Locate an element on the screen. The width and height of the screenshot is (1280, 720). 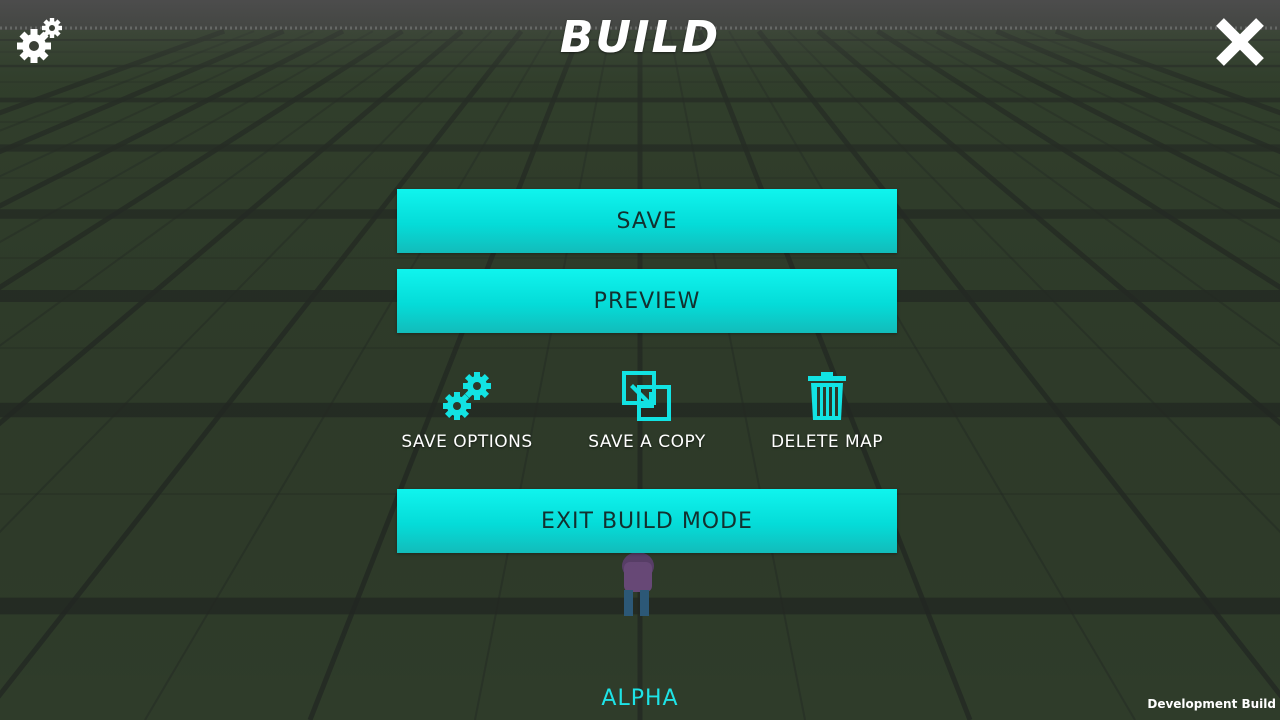
save-copy-label: SAVE A COPY is located at coordinates (647, 442).